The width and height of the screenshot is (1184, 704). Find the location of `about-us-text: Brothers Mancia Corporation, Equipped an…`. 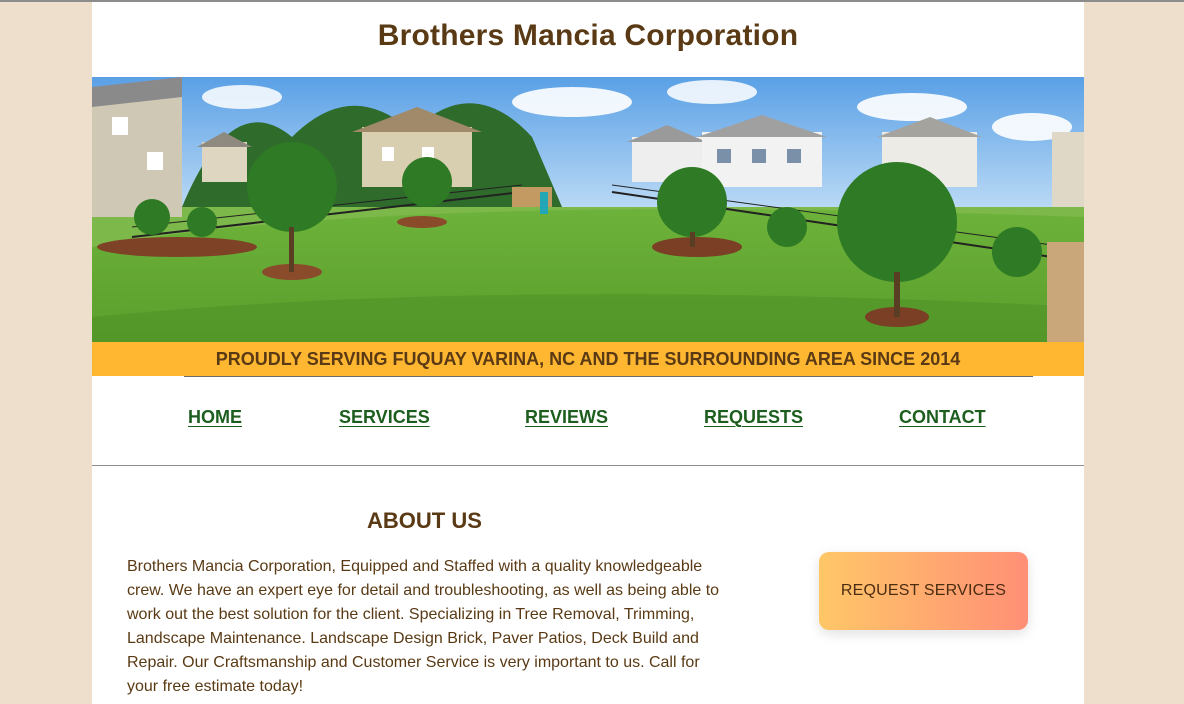

about-us-text: Brothers Mancia Corporation, Equipped an… is located at coordinates (423, 626).